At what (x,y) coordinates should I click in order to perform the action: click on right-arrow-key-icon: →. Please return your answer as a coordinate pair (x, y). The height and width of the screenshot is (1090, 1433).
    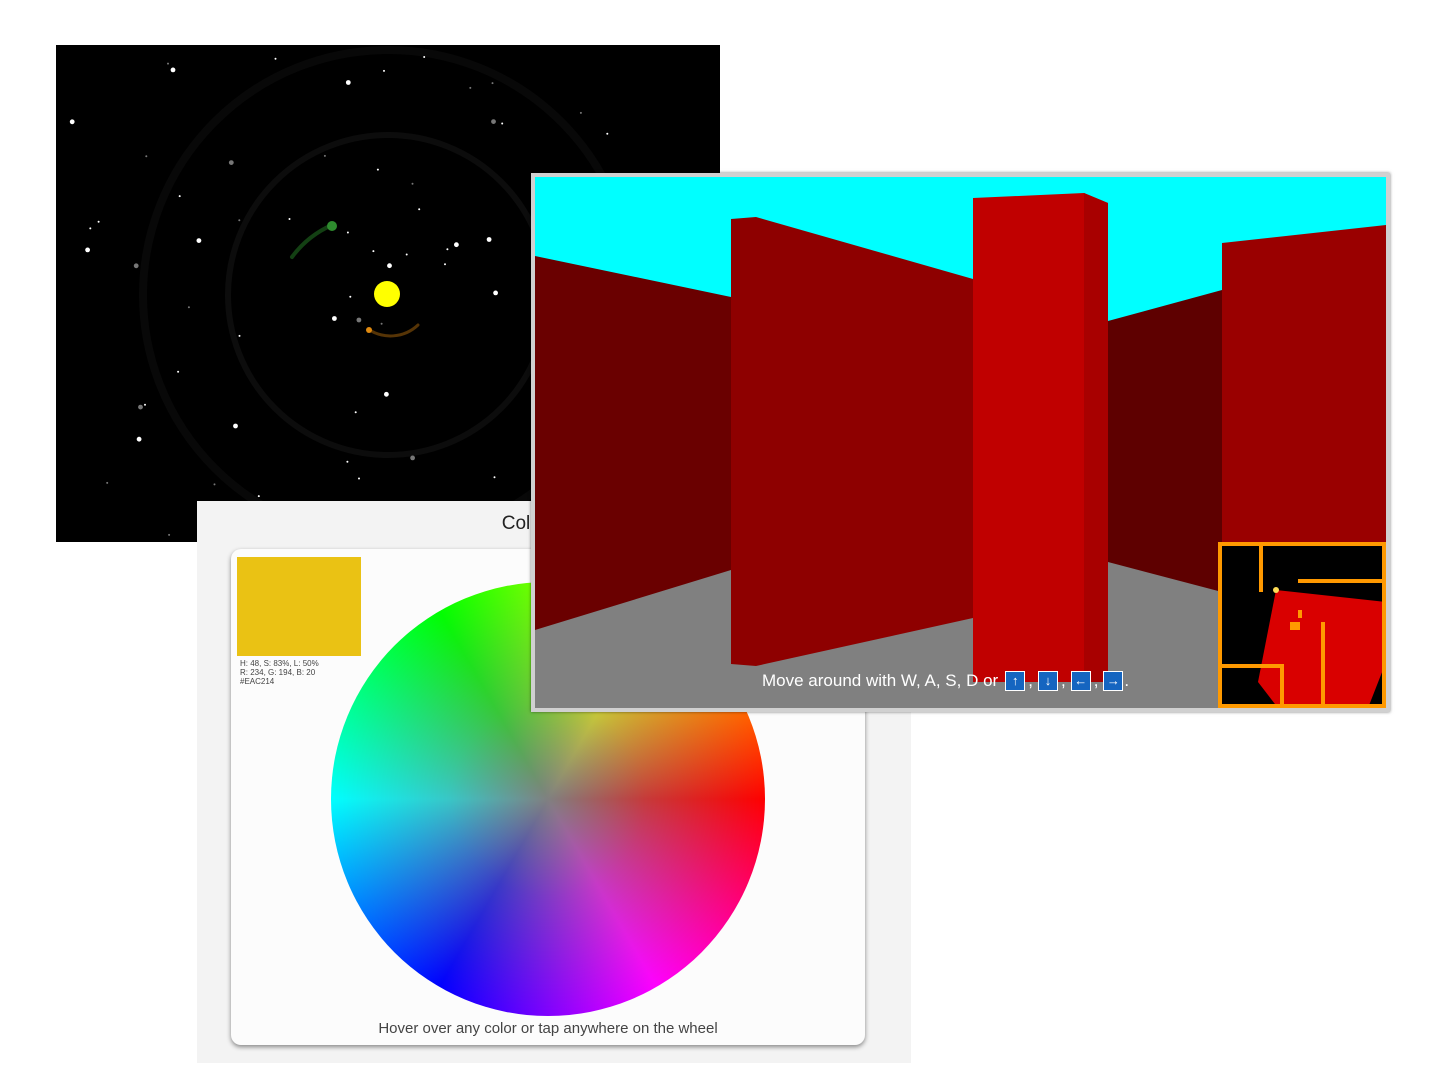
    Looking at the image, I should click on (1113, 681).